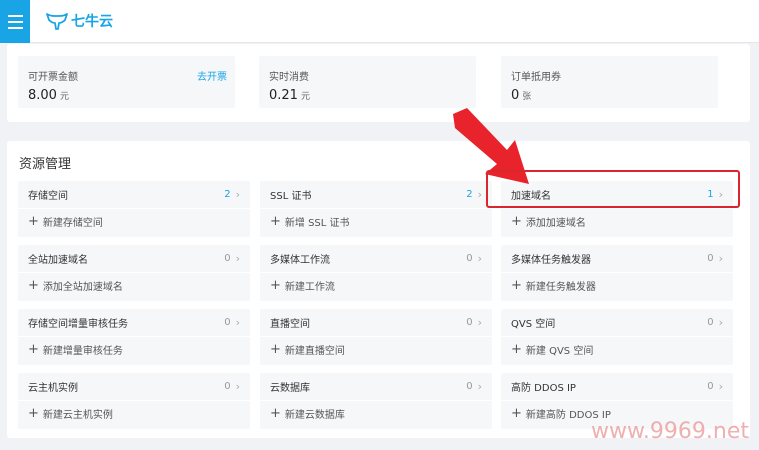 The height and width of the screenshot is (450, 759). I want to click on brand-logo: 七牛云, so click(79, 21).